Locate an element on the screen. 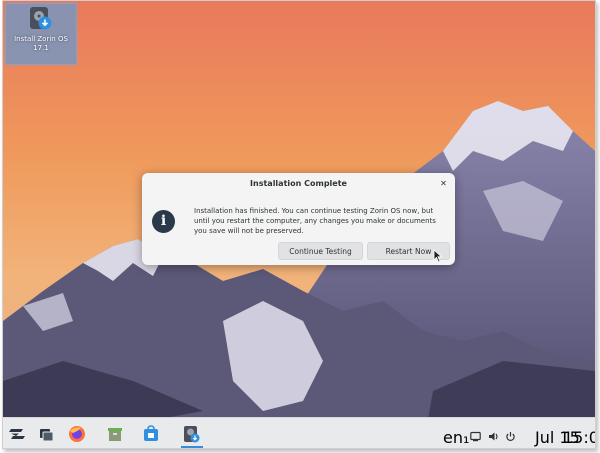 Image resolution: width=600 pixels, height=453 pixels. active-app-indicator is located at coordinates (192, 447).